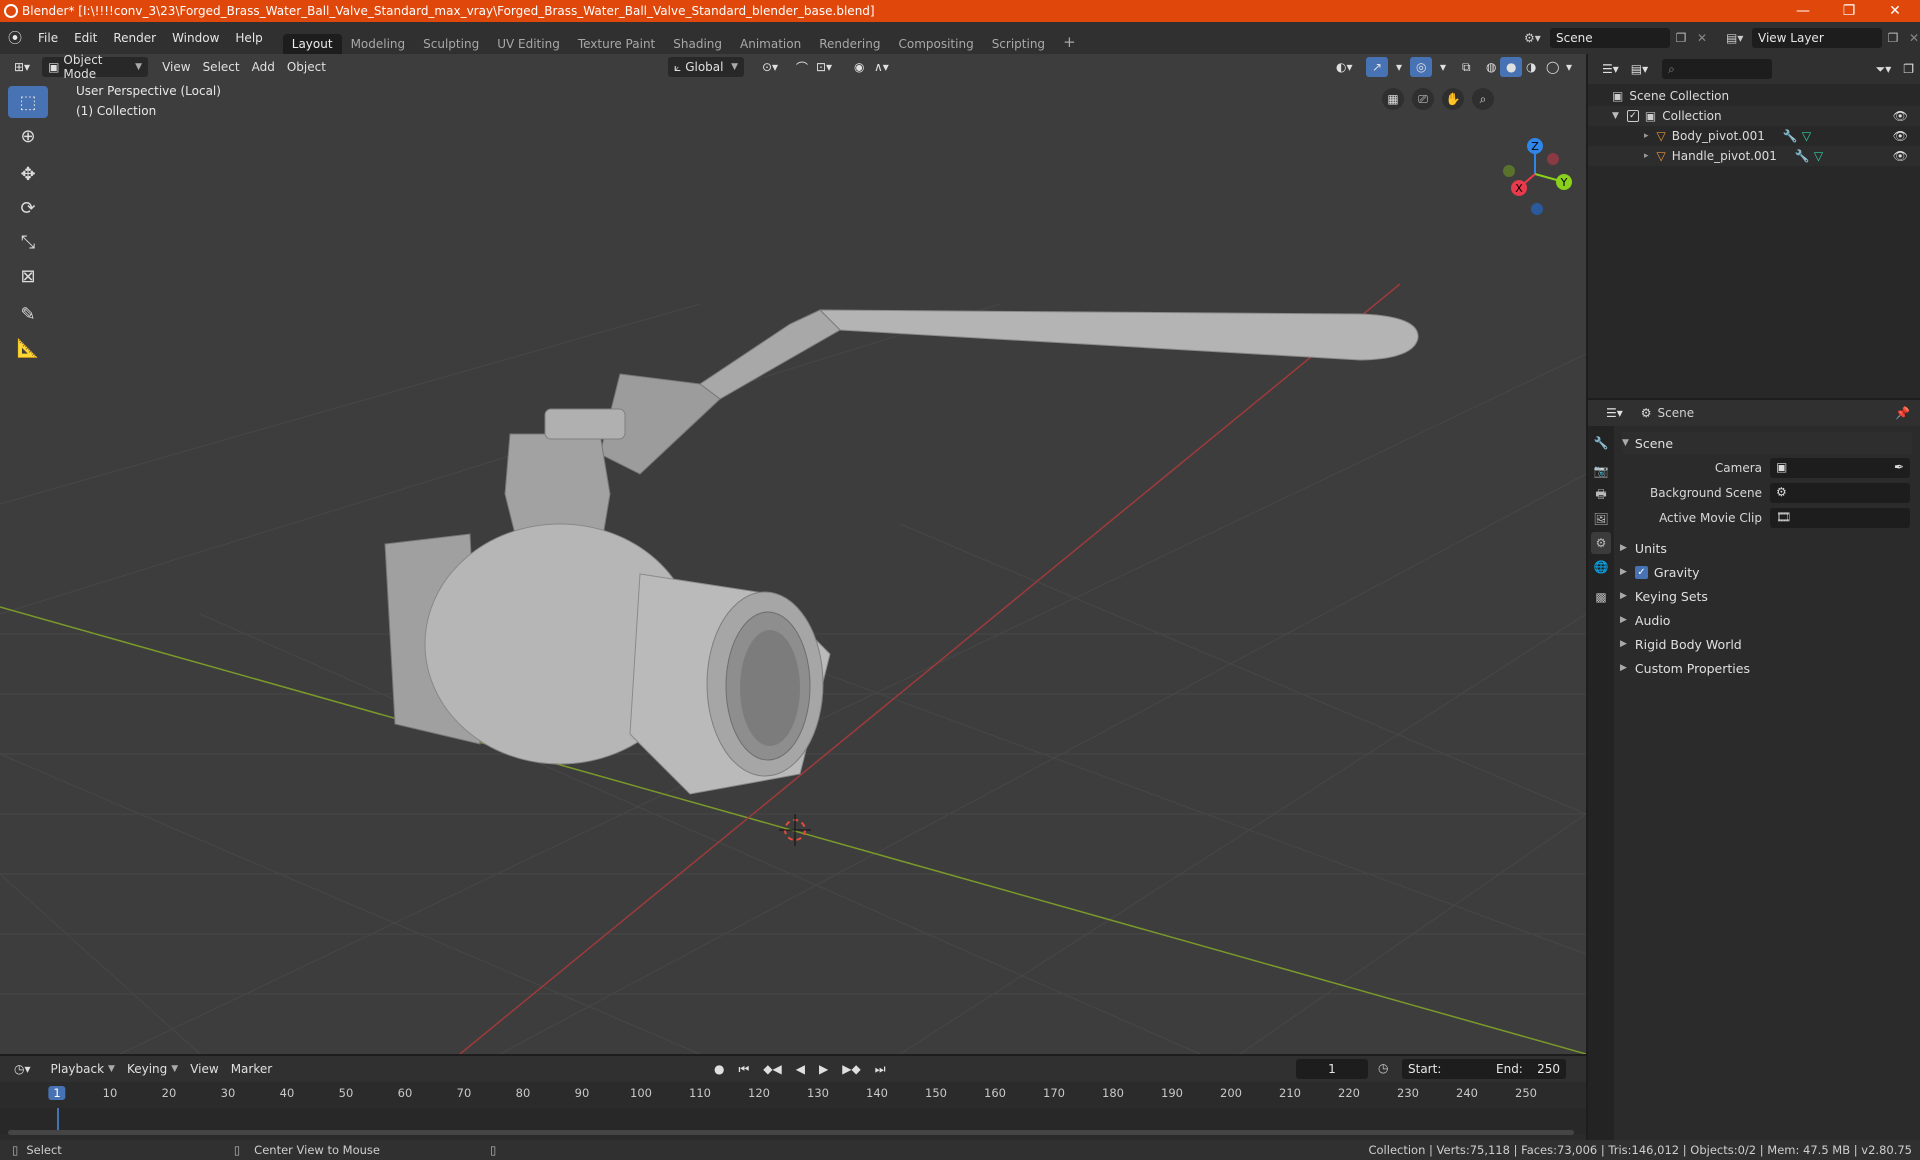 This screenshot has width=1920, height=1160. Describe the element at coordinates (1601, 567) in the screenshot. I see `world-tab-icon: 🌐` at that location.